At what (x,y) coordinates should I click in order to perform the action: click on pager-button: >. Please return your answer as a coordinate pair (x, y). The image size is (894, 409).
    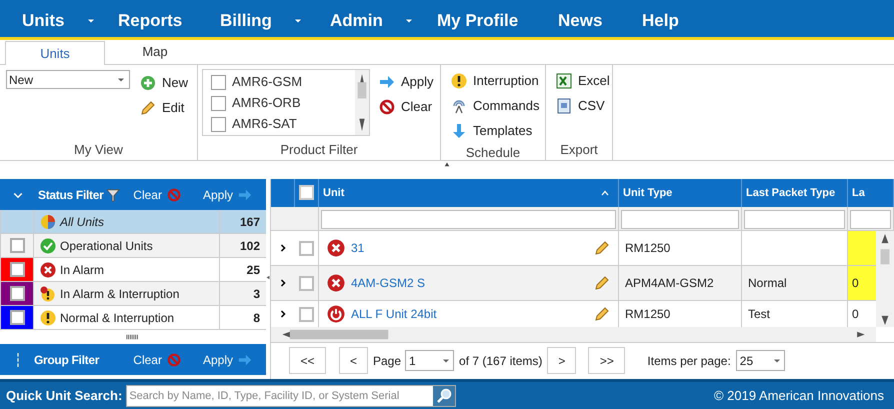
    Looking at the image, I should click on (561, 360).